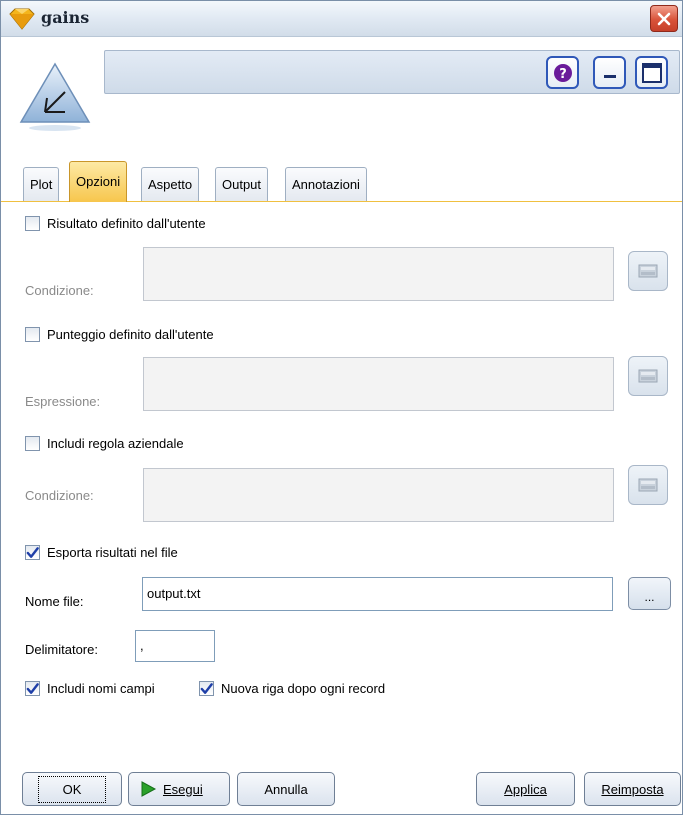 The image size is (683, 815). I want to click on cancel-label: Annulla, so click(286, 789).